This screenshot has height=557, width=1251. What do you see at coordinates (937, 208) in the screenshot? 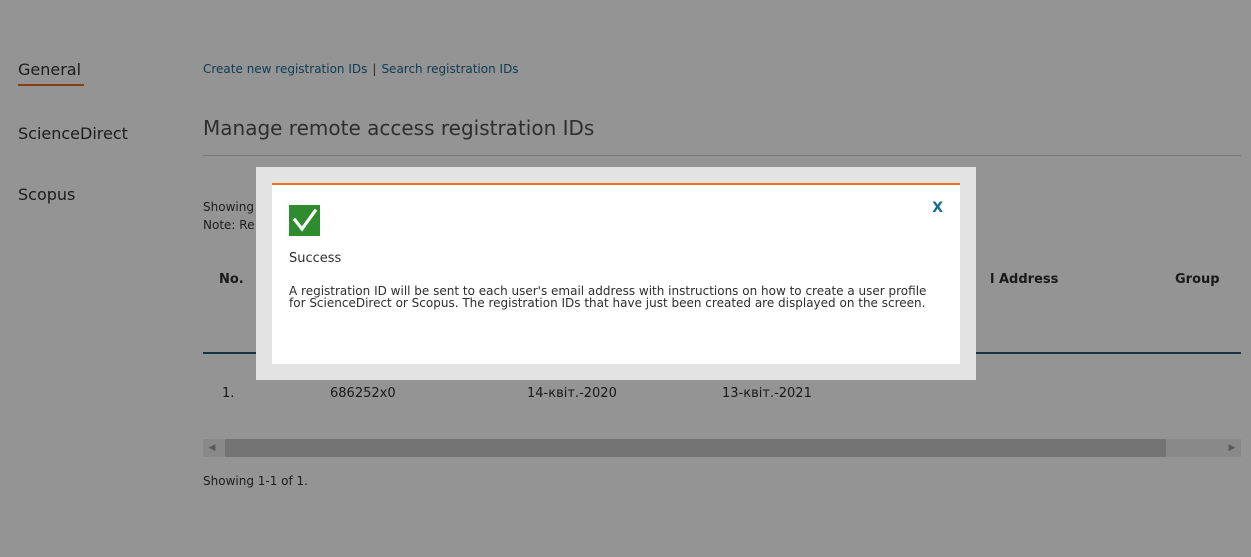
I see `close-button: X` at bounding box center [937, 208].